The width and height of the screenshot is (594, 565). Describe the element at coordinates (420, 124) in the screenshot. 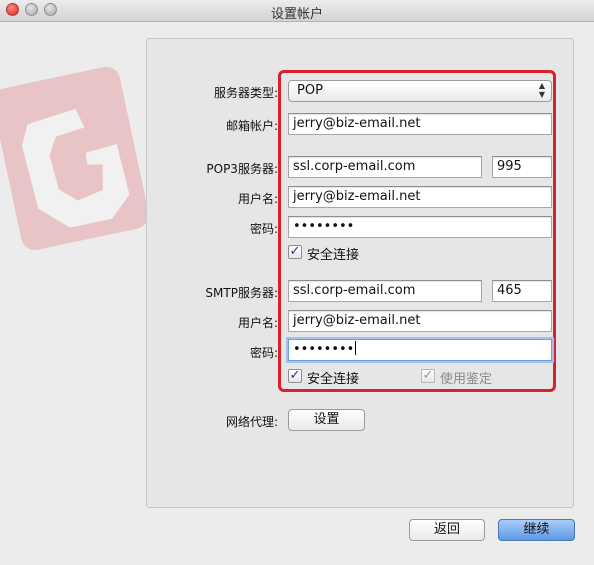

I see `email-account-field: jerry@biz-email.net` at that location.